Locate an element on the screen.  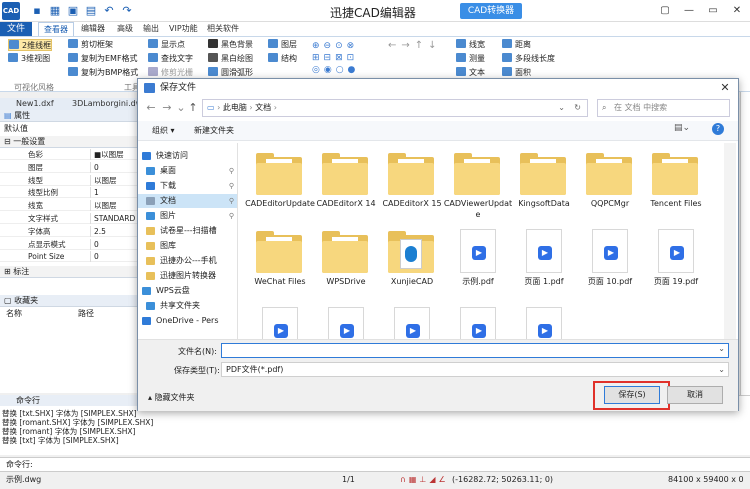
print-icon: ▤ is located at coordinates (91, 11).